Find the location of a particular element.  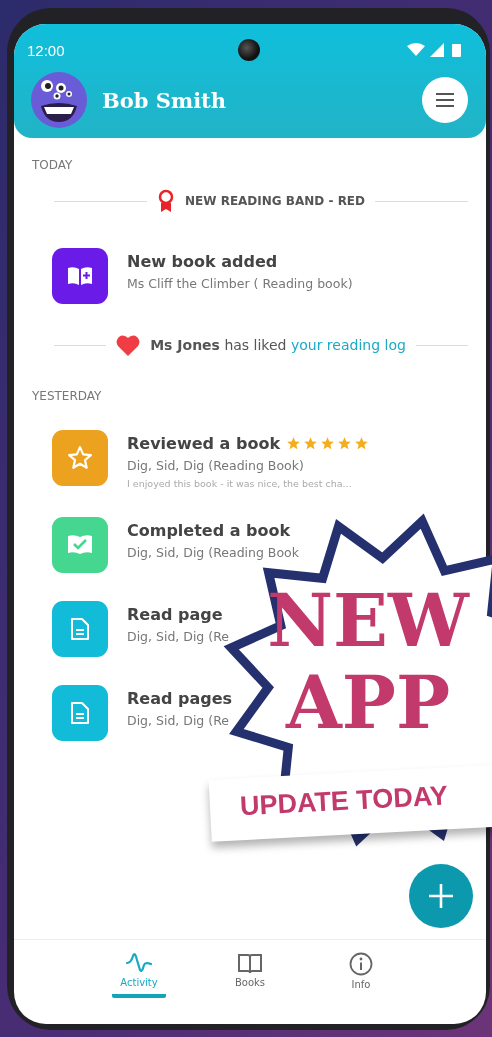

book-icon is located at coordinates (250, 963).